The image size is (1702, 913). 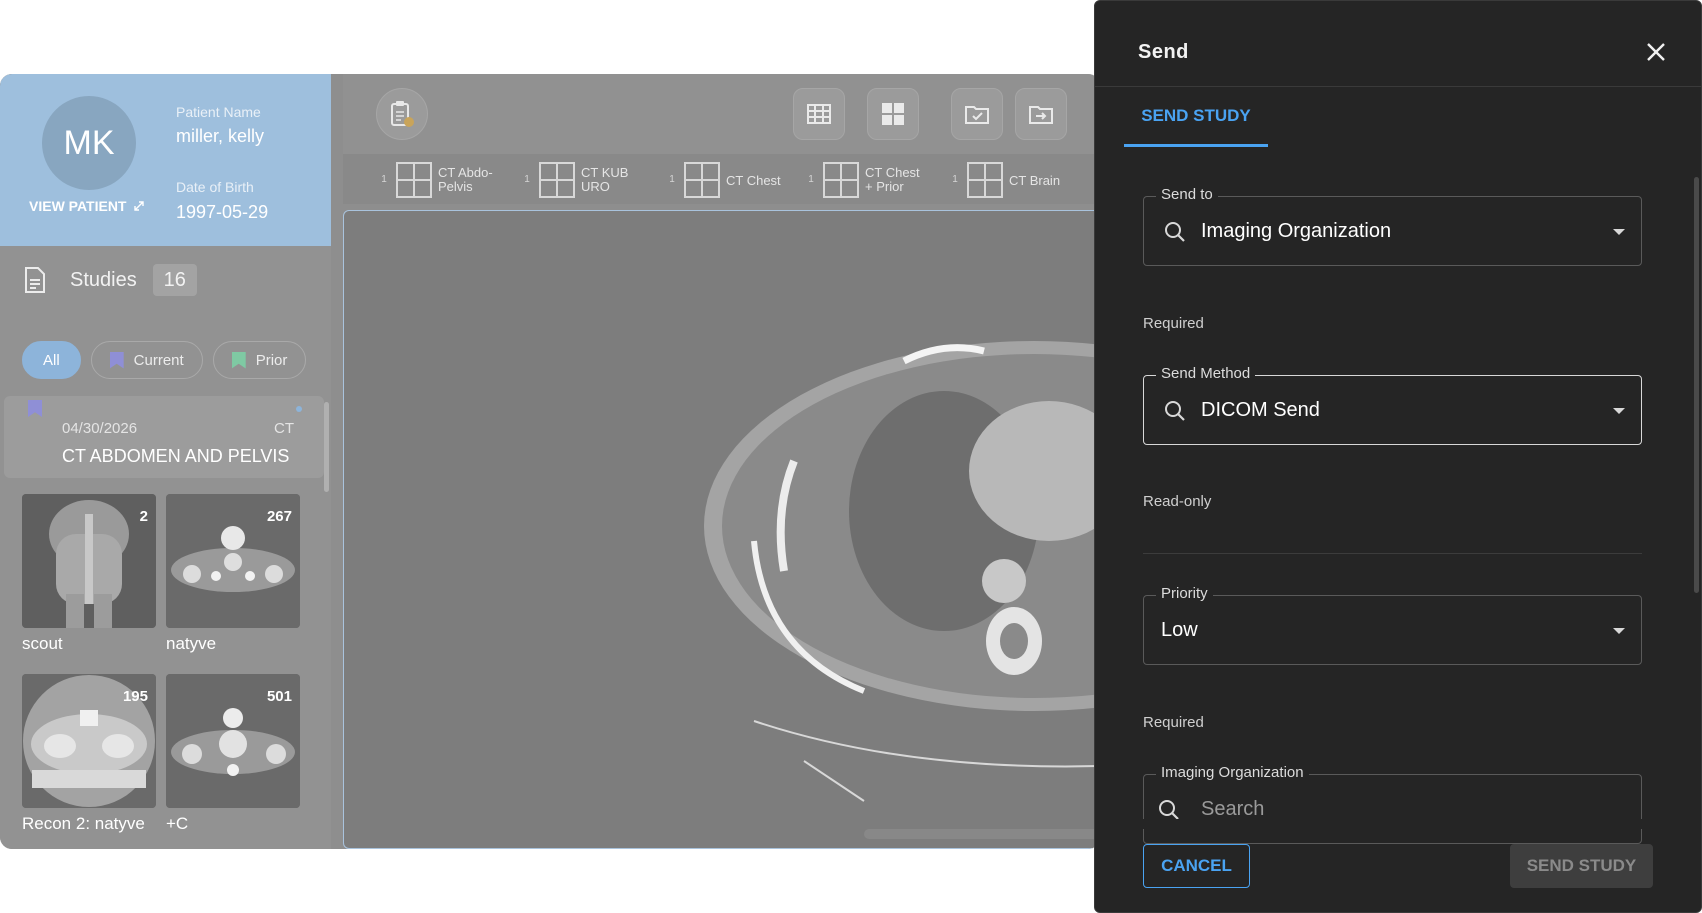 What do you see at coordinates (1173, 323) in the screenshot?
I see `send-to-helper: Required` at bounding box center [1173, 323].